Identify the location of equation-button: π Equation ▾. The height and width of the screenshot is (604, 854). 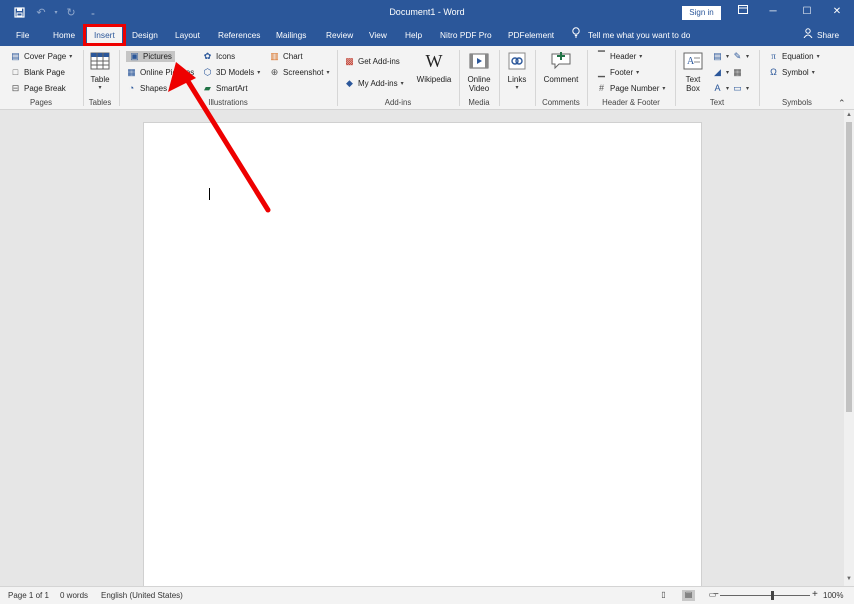
(793, 56).